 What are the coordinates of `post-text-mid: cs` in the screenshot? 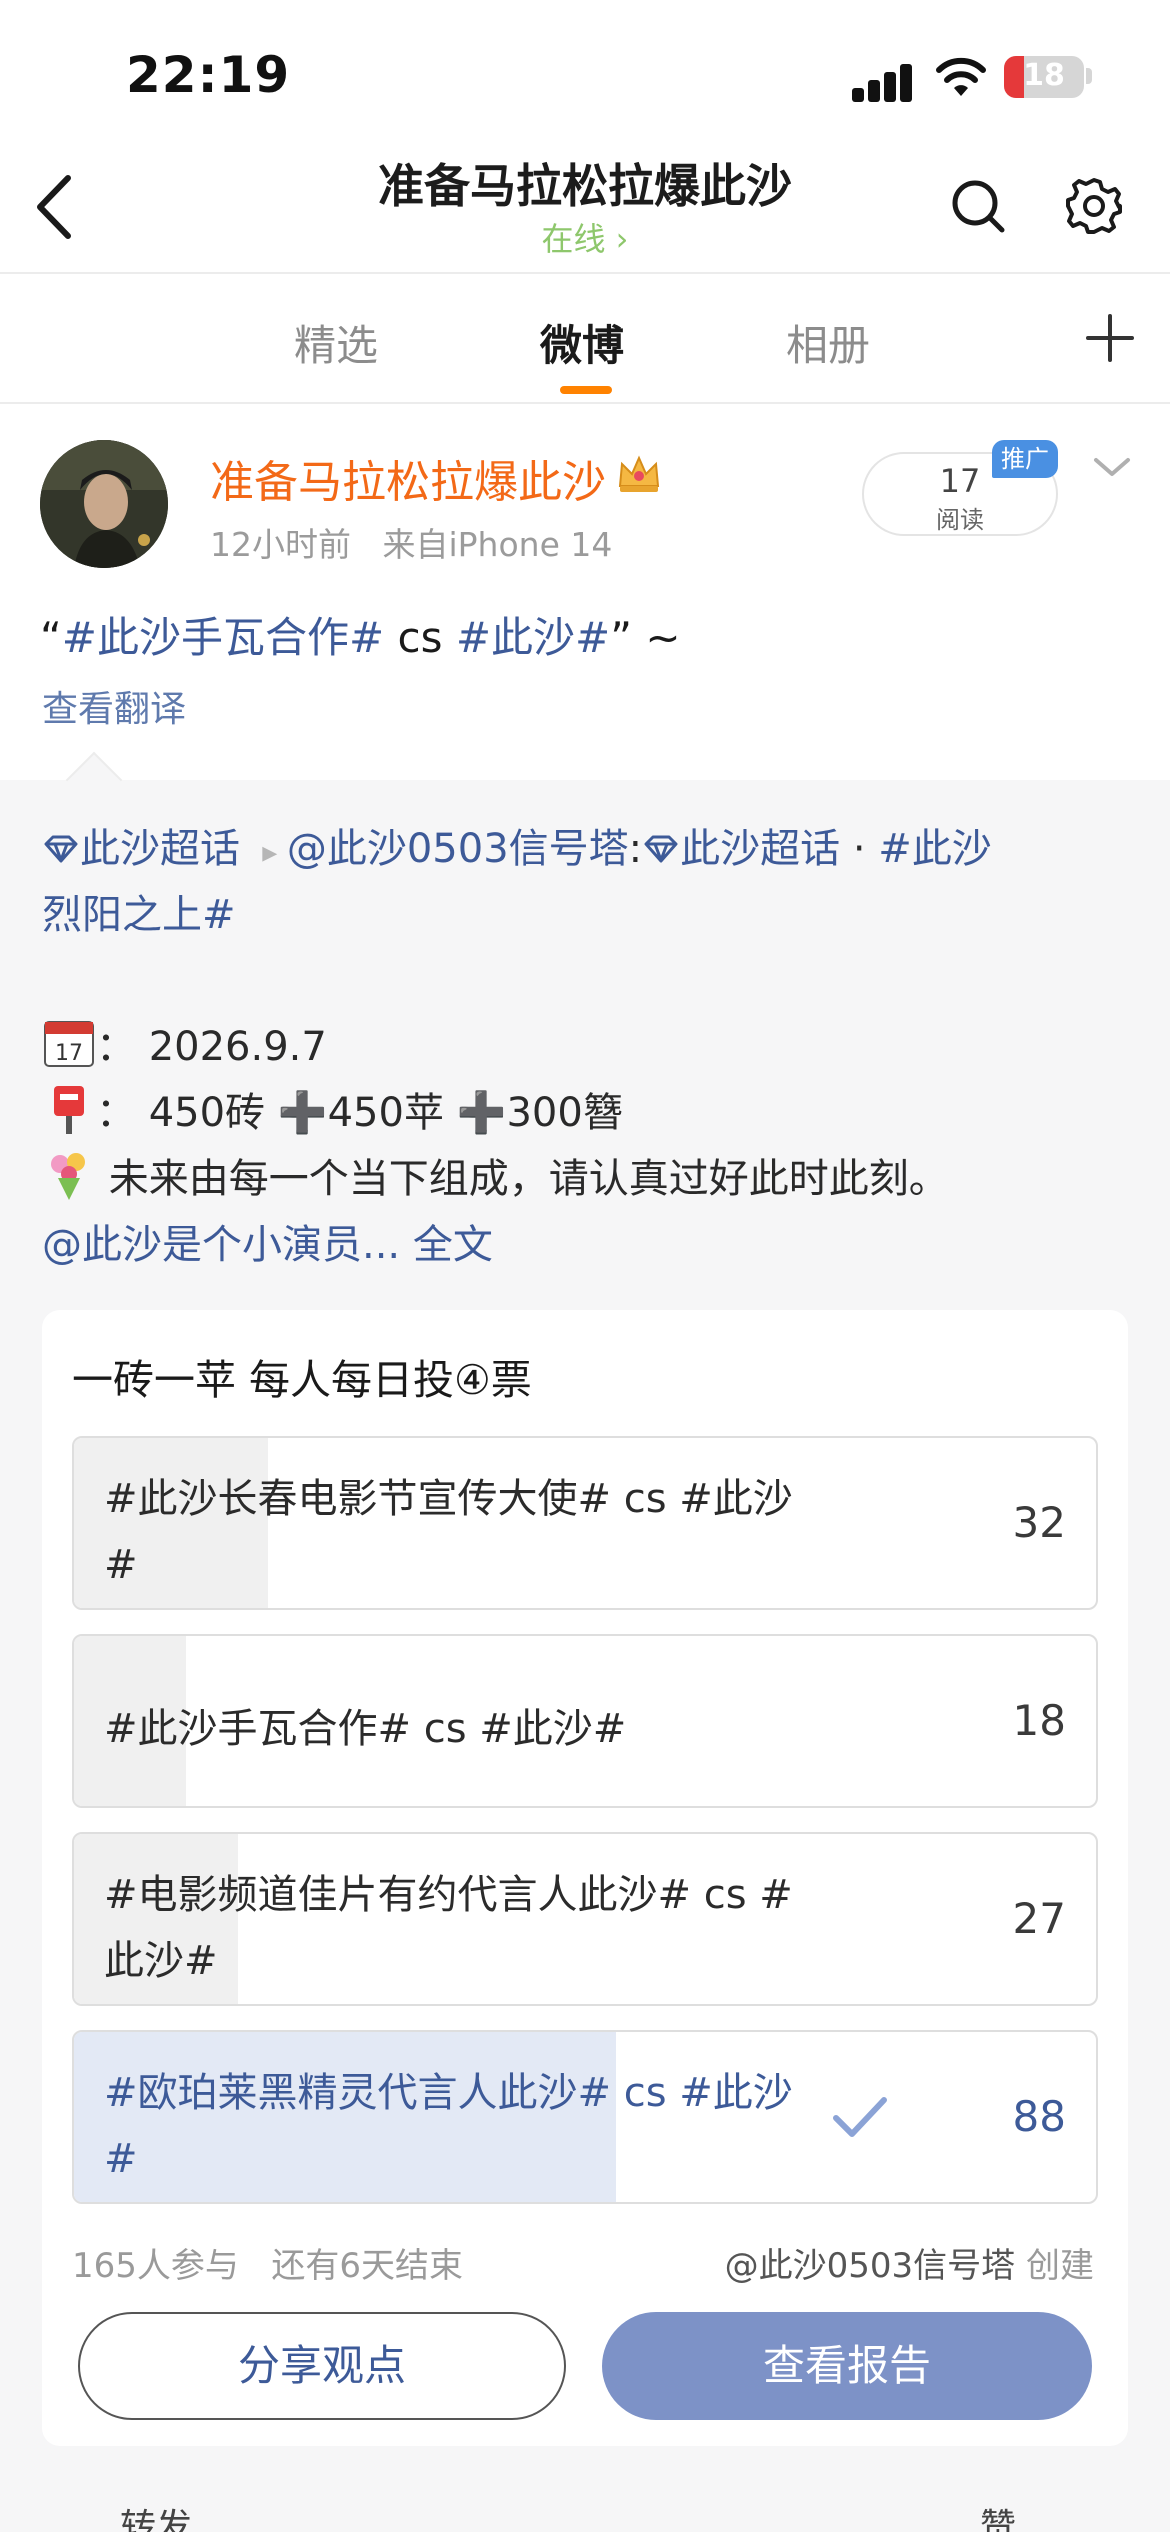 It's located at (420, 637).